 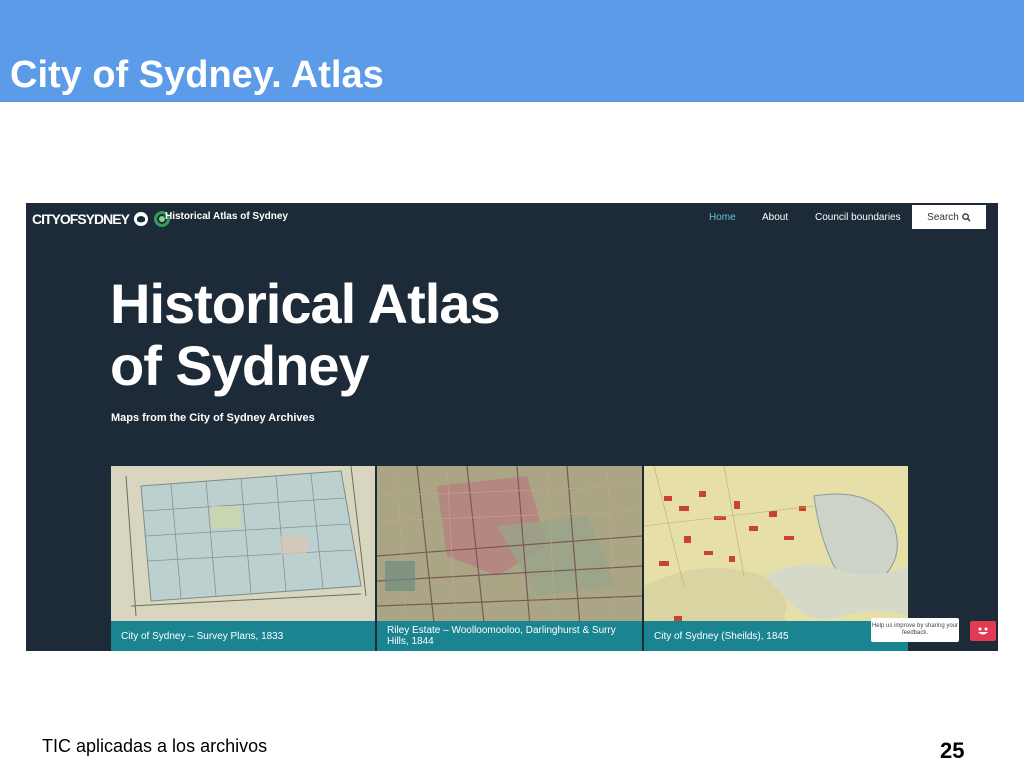 What do you see at coordinates (775, 217) in the screenshot?
I see `nav-about: About` at bounding box center [775, 217].